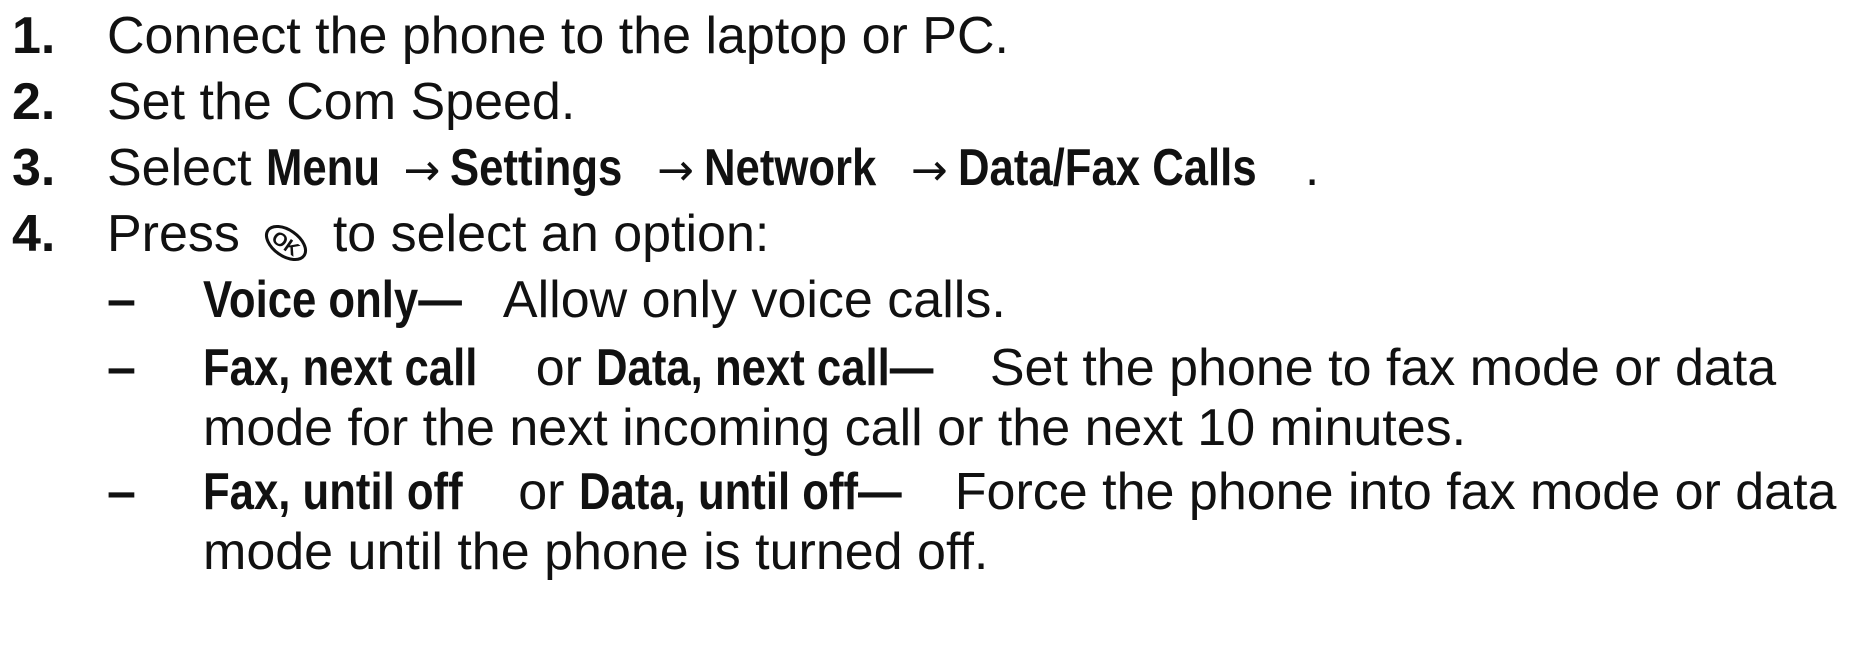 The width and height of the screenshot is (1860, 664). What do you see at coordinates (558, 36) in the screenshot?
I see `step-text: Connect the phone to the laptop or PC.` at bounding box center [558, 36].